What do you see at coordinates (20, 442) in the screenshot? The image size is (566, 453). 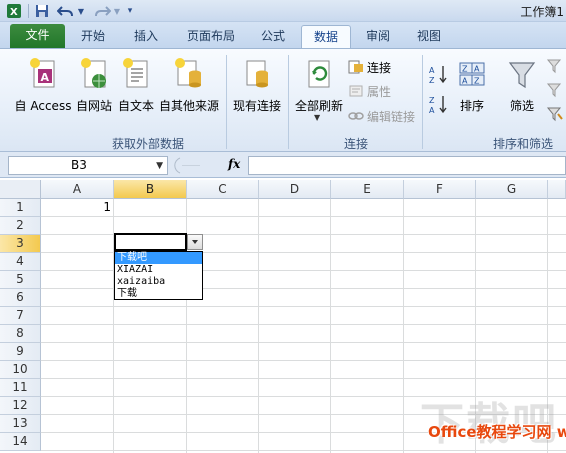 I see `row-header-14: 14` at bounding box center [20, 442].